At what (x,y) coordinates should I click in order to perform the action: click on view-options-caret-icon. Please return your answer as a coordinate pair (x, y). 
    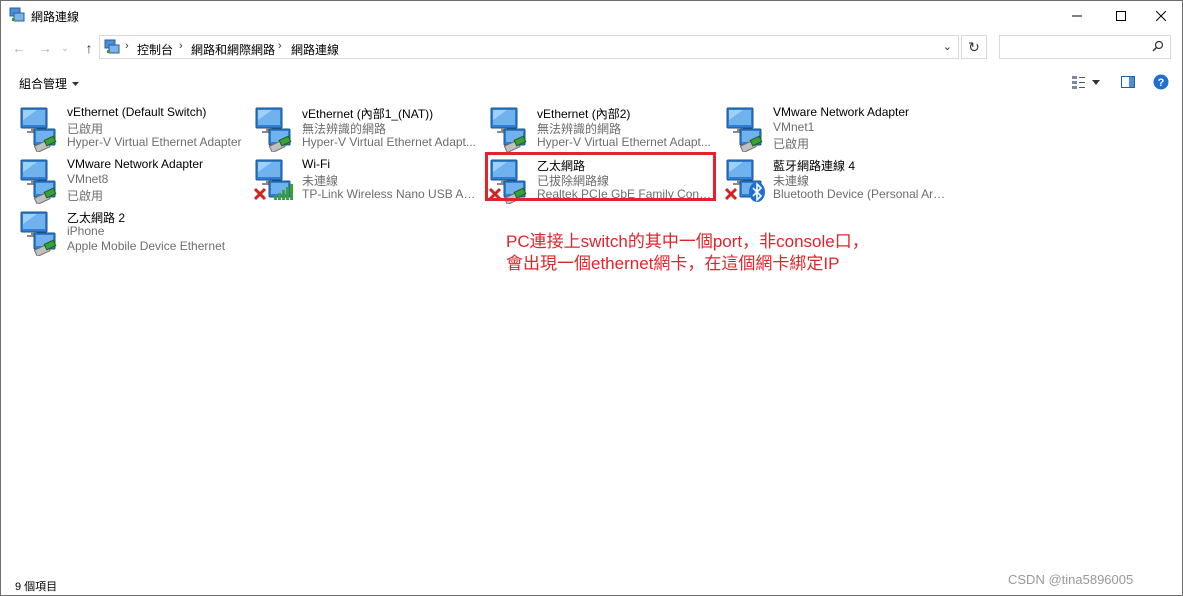
    Looking at the image, I should click on (1096, 82).